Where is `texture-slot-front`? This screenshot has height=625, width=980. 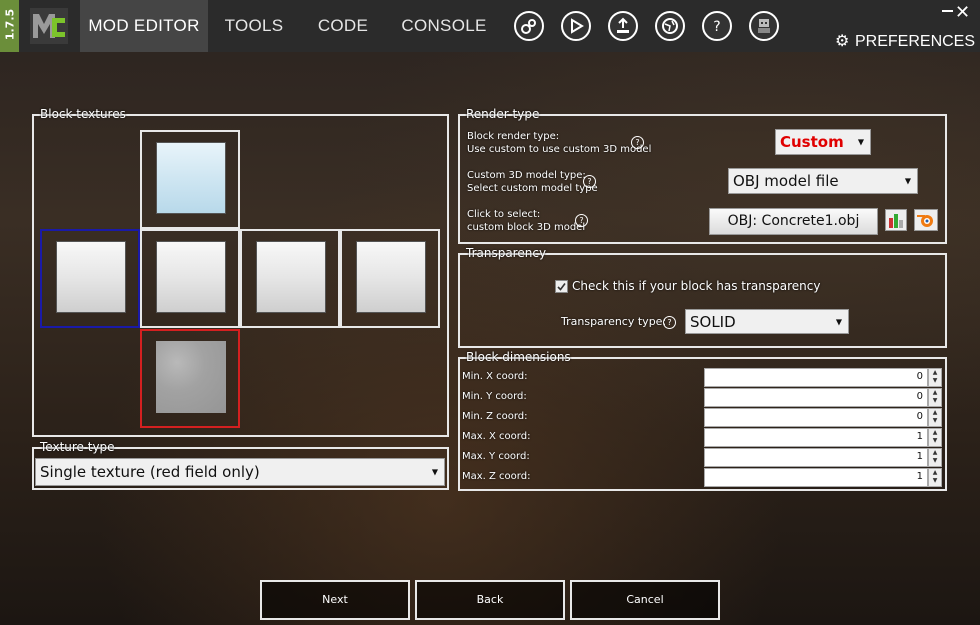 texture-slot-front is located at coordinates (90, 278).